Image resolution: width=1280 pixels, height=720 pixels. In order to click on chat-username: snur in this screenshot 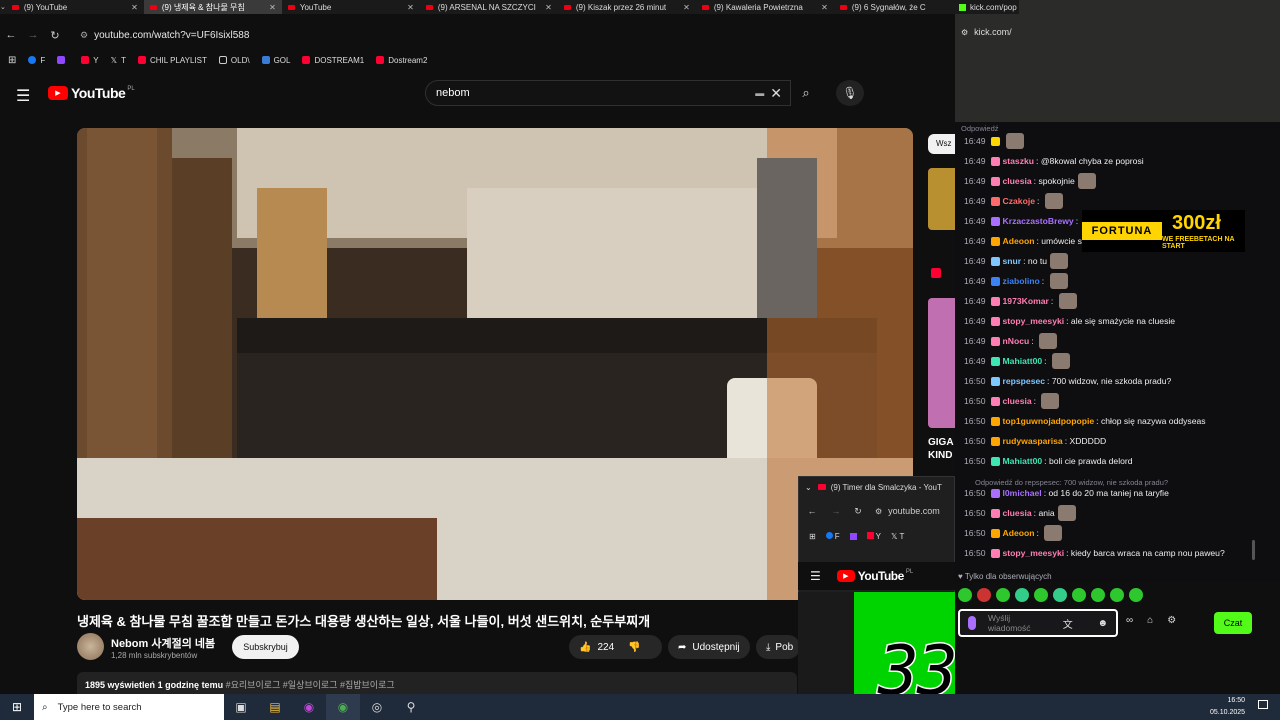, I will do `click(1012, 261)`.